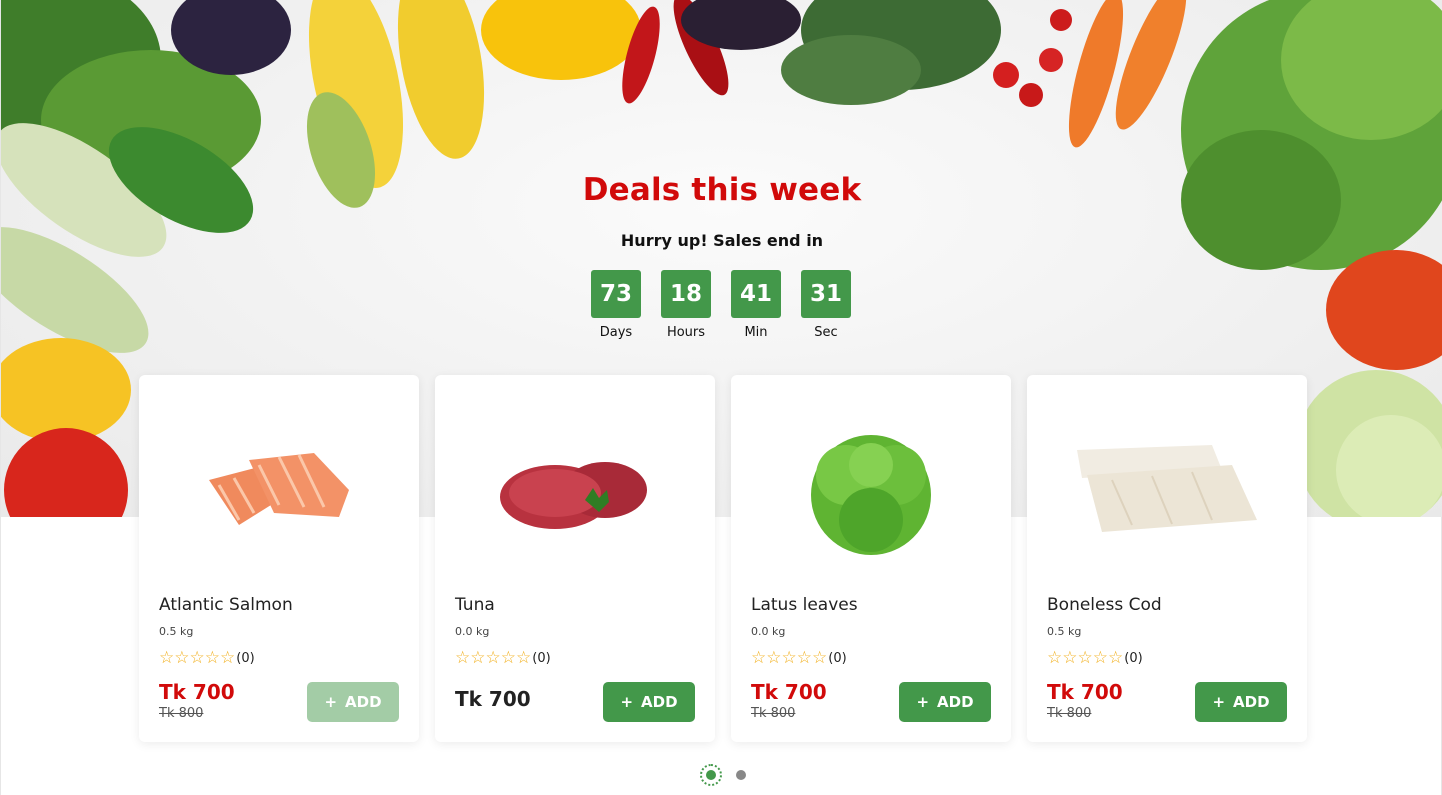  Describe the element at coordinates (475, 605) in the screenshot. I see `product-name: Tuna` at that location.